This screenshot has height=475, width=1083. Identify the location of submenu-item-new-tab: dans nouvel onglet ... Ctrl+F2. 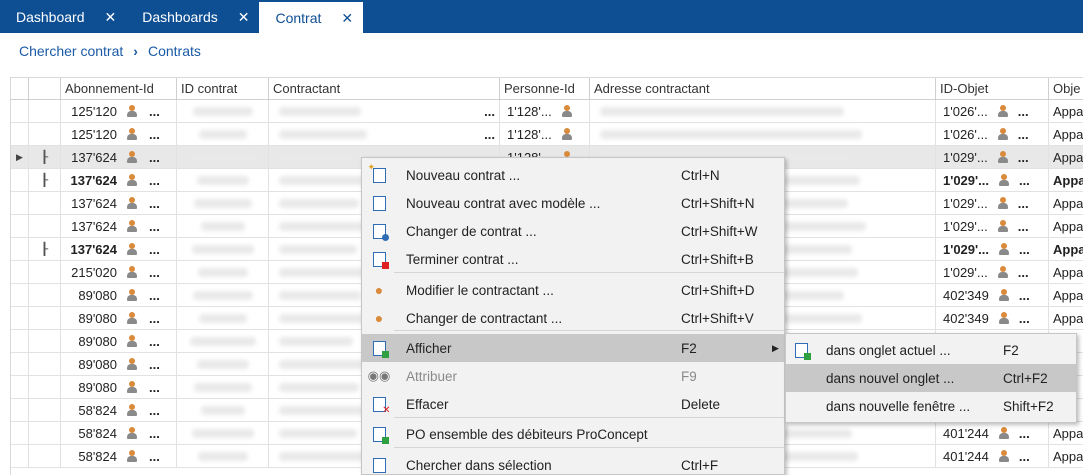
(931, 378).